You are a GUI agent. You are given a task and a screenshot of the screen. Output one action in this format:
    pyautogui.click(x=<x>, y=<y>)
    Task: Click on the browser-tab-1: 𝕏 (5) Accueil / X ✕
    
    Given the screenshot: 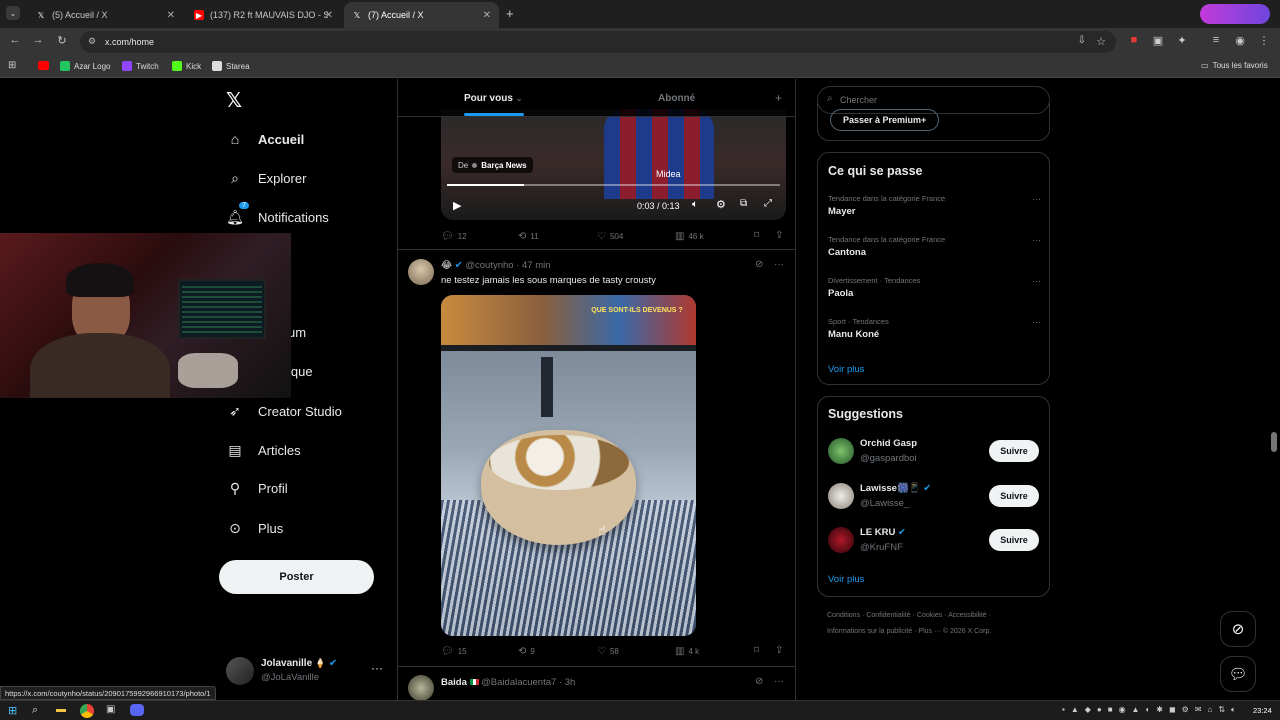 What is the action you would take?
    pyautogui.click(x=105, y=15)
    